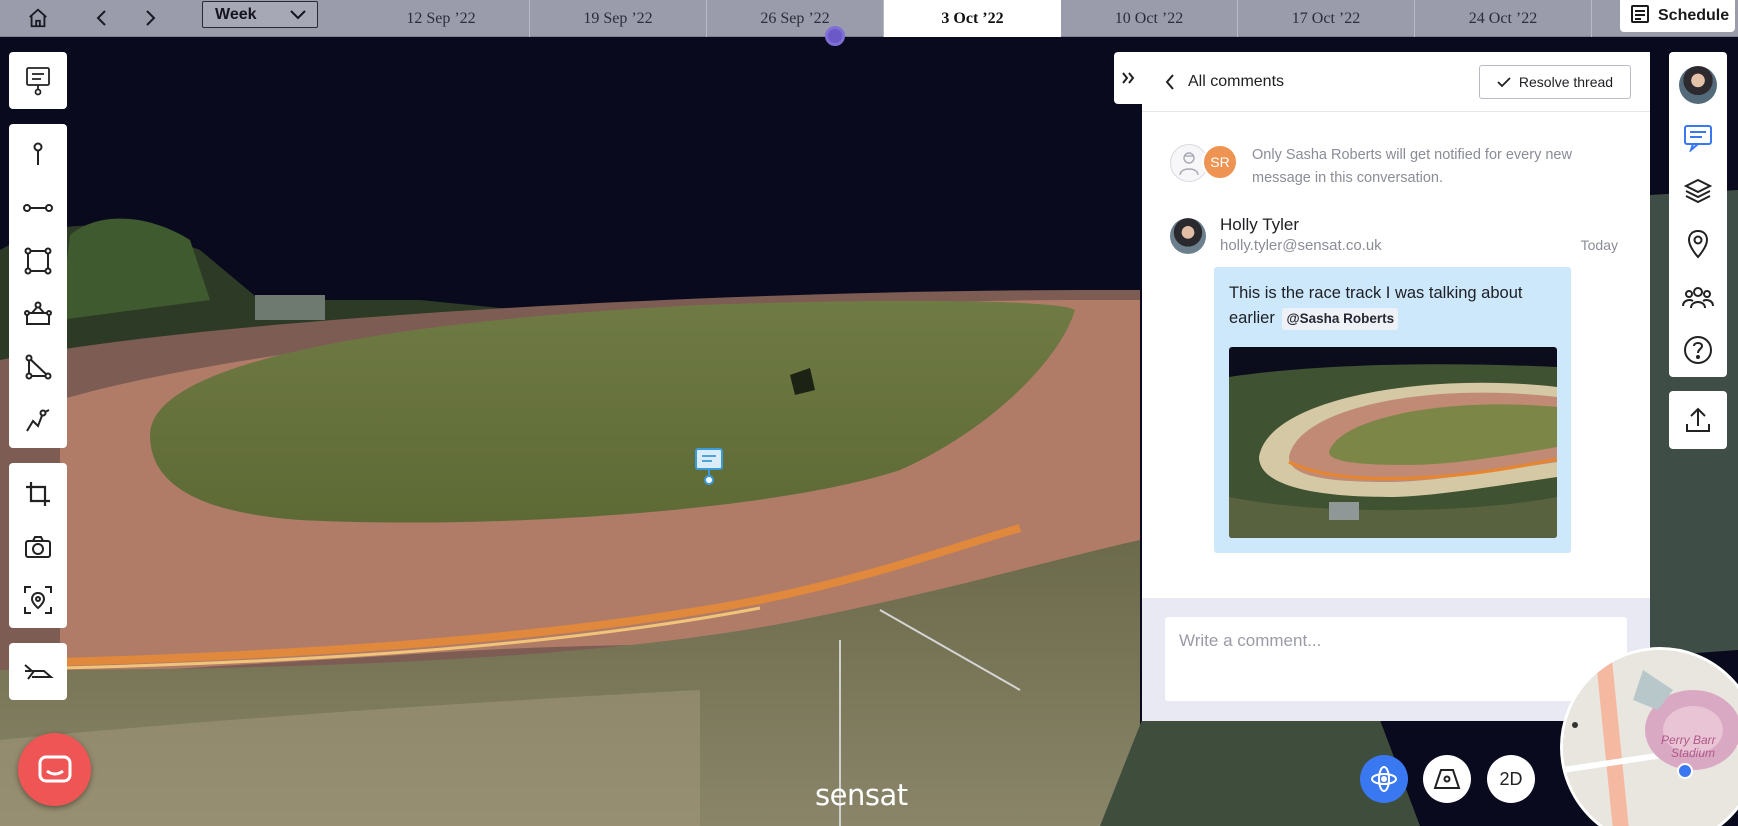  I want to click on message-author-email: holly.tyler@sensat.co.uk, so click(1301, 245).